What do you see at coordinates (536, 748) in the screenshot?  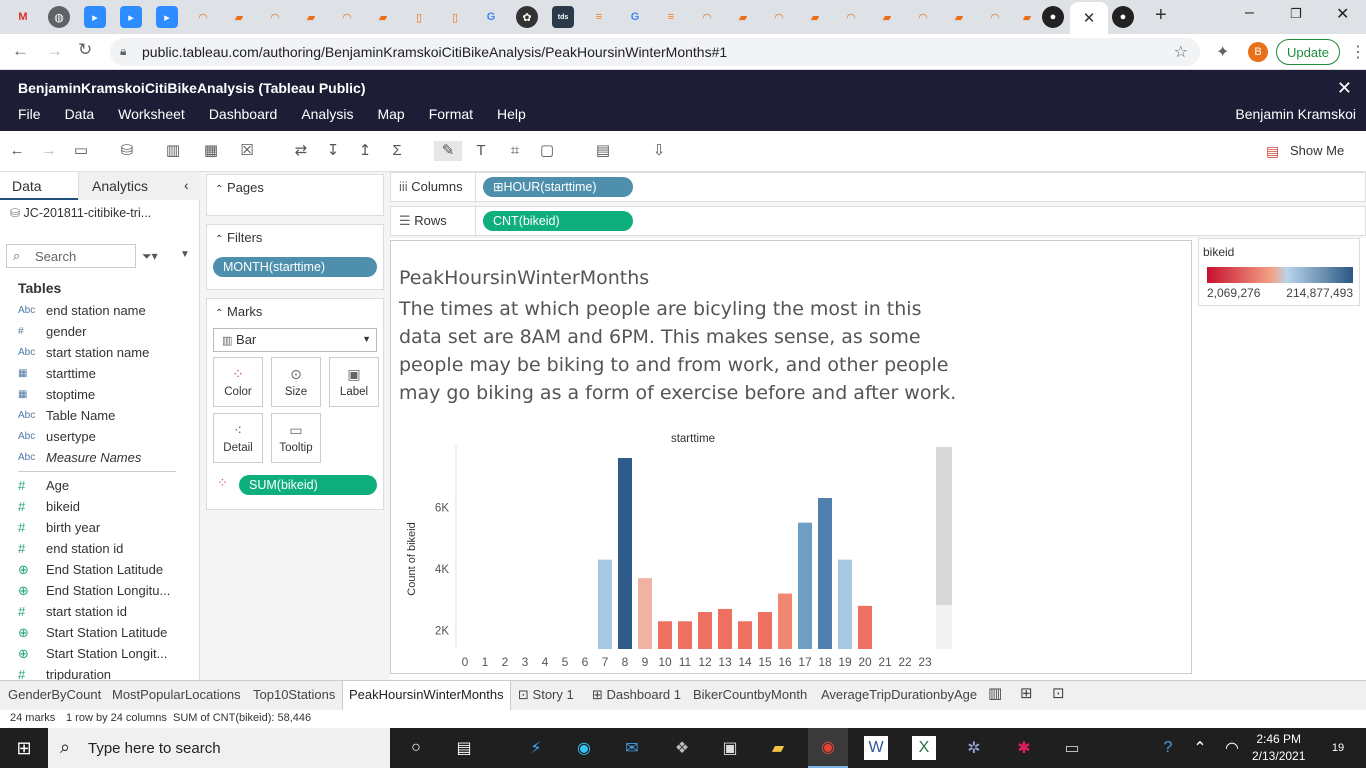 I see `visual-studio-icon: ⚡` at bounding box center [536, 748].